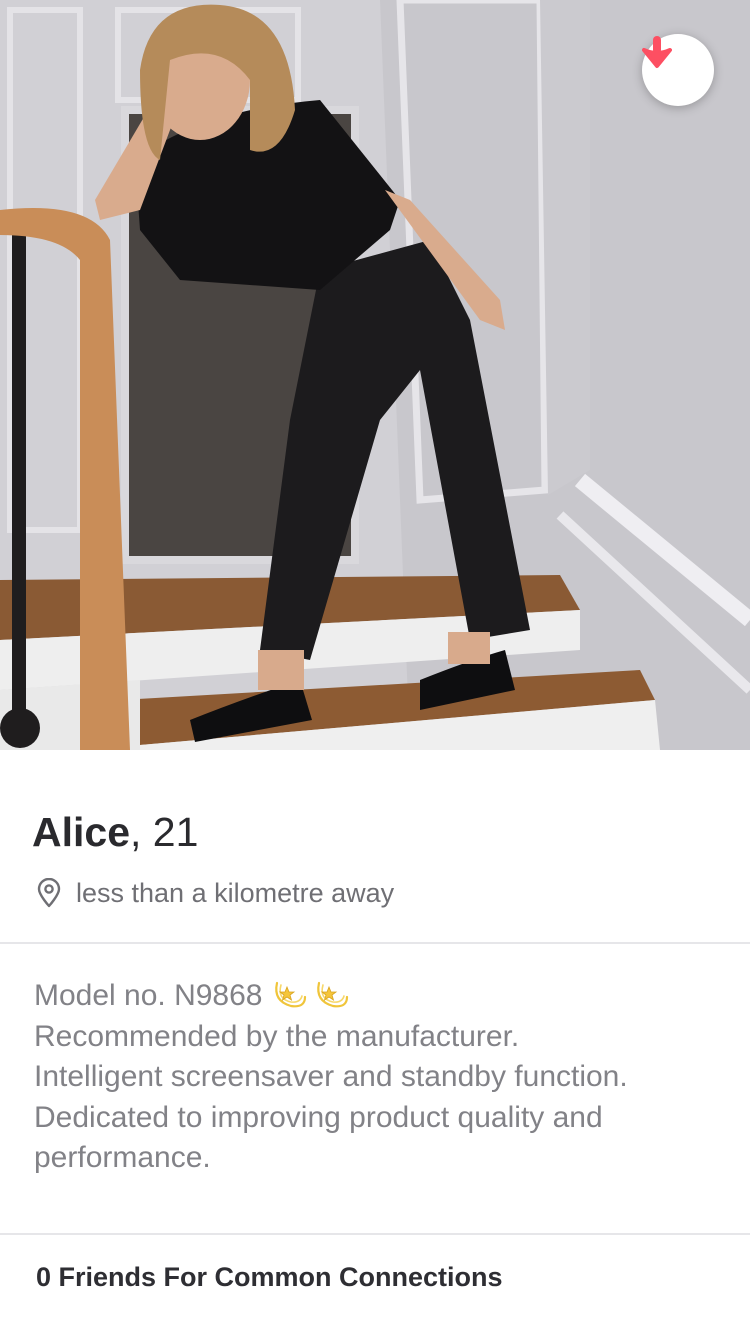  Describe the element at coordinates (277, 1036) in the screenshot. I see `bio-line-2: Recommended by the manufacturer.` at that location.